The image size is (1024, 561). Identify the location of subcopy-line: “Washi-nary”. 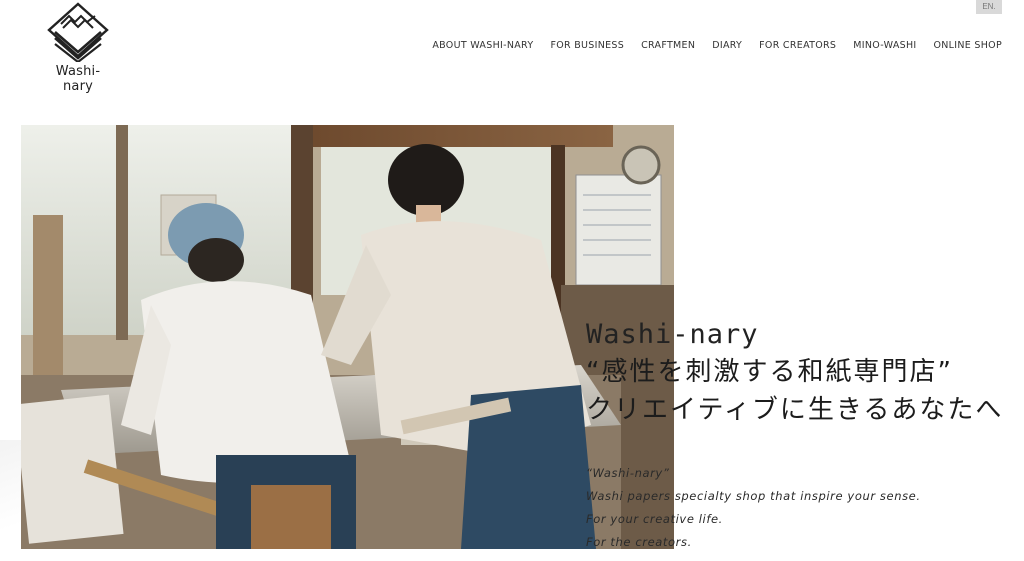
(628, 473).